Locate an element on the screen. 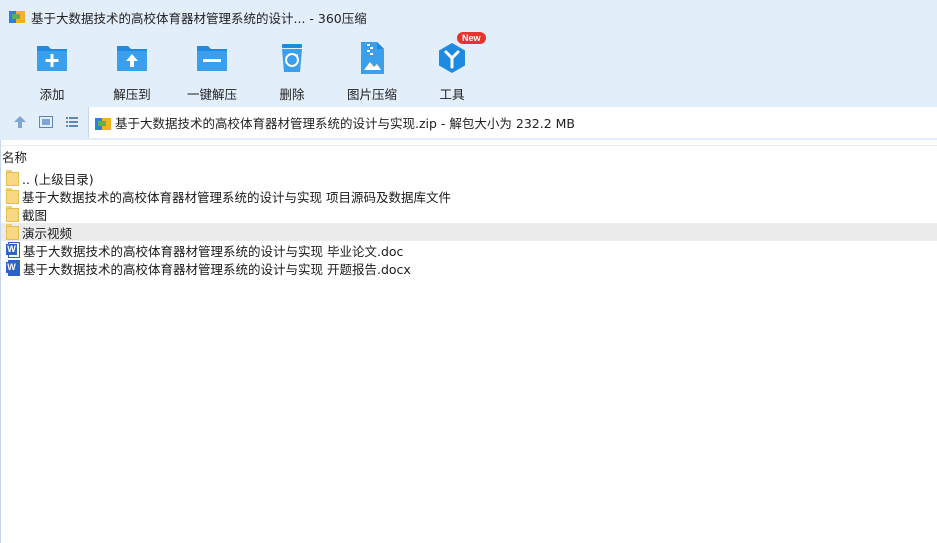 The image size is (937, 543). one-click-extract-label: 一键解压 is located at coordinates (211, 94).